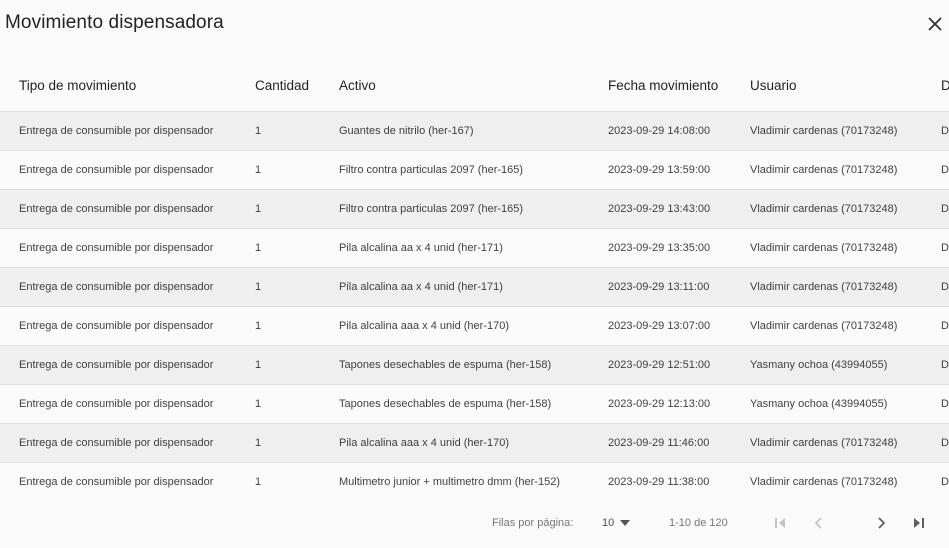  I want to click on next-page-button, so click(881, 523).